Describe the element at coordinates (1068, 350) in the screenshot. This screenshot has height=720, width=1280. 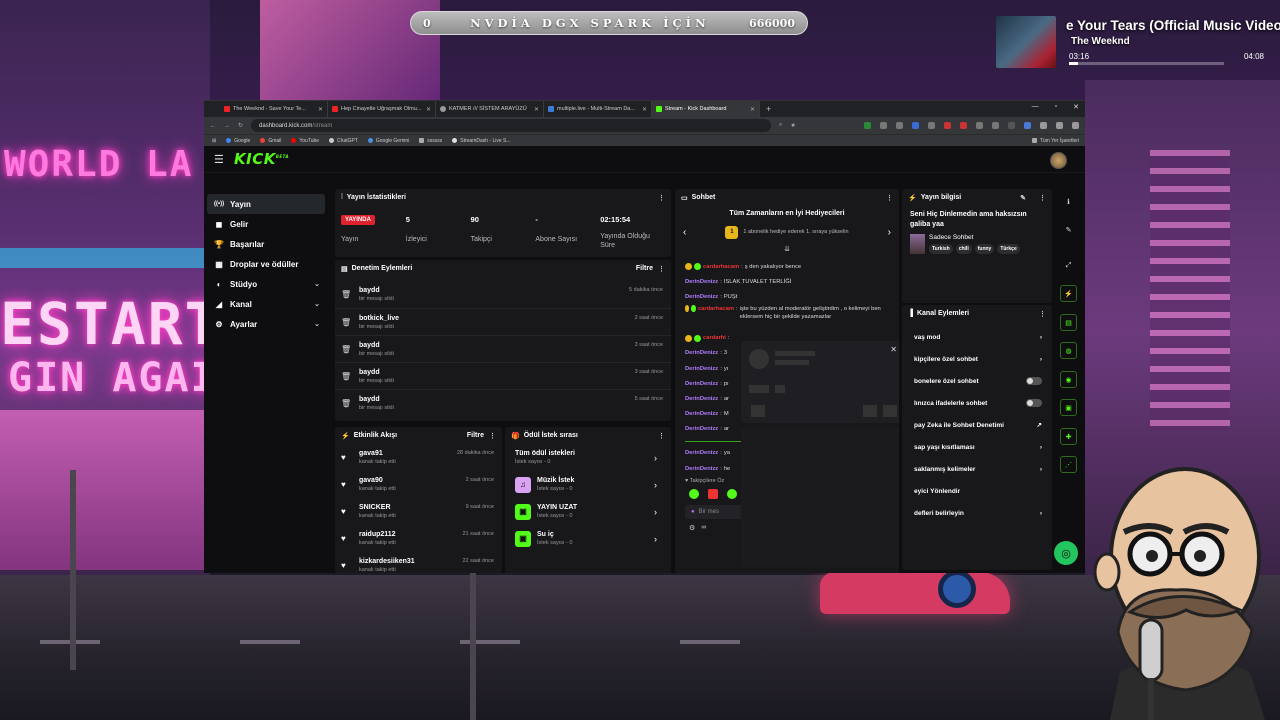
I see `chat-bubble-icon: ◍` at that location.